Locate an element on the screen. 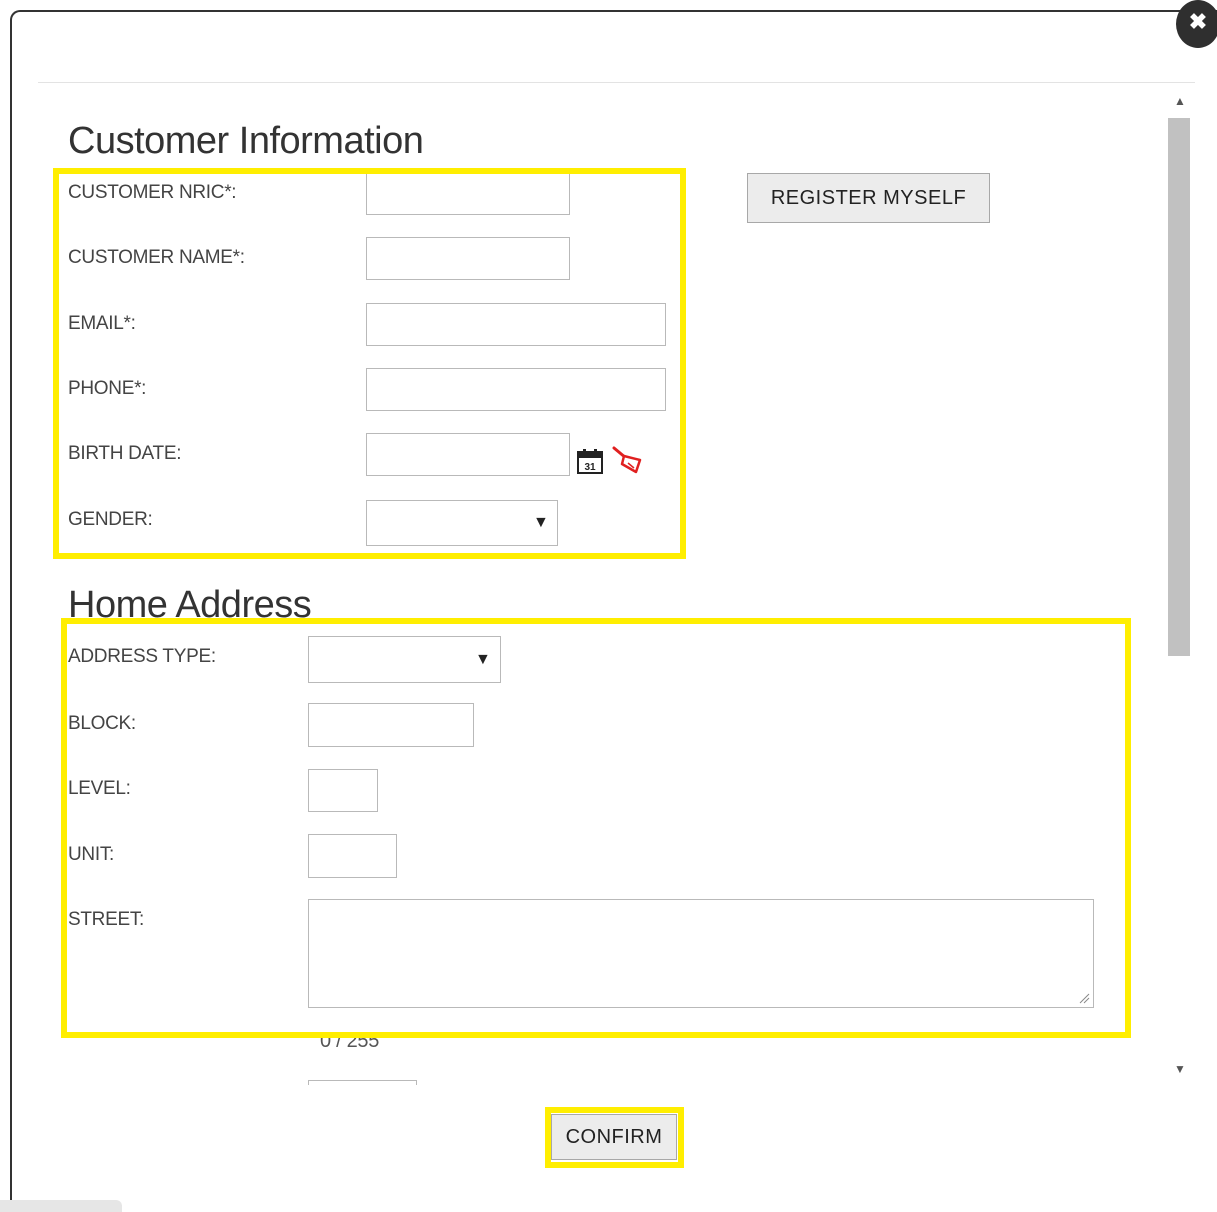  street-char-count: 0 / 255 is located at coordinates (350, 1041).